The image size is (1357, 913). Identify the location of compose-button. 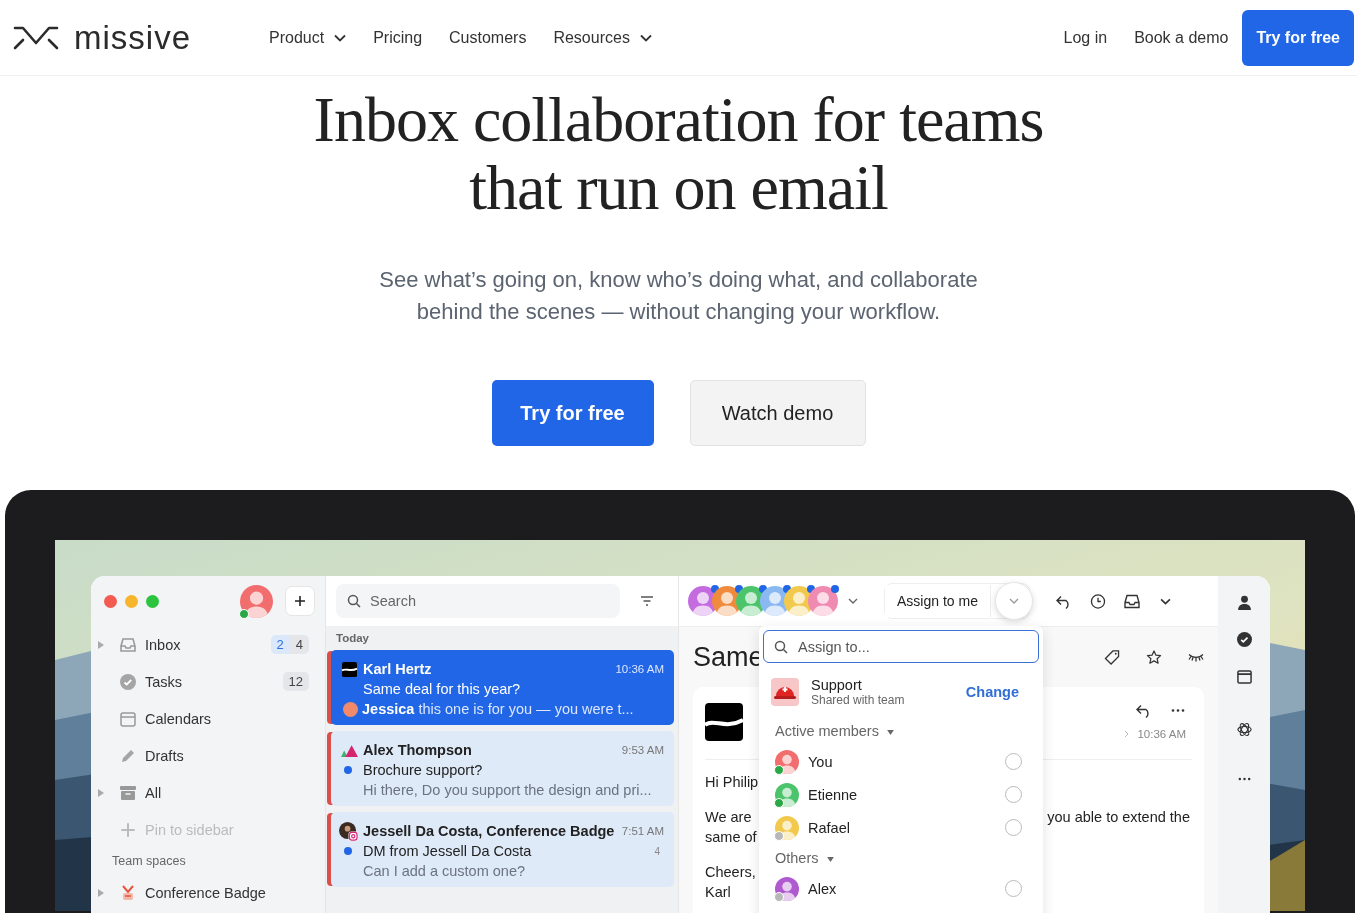
(300, 601).